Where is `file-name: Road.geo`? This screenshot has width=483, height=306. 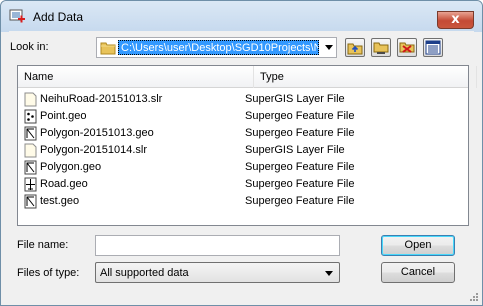
file-name: Road.geo is located at coordinates (64, 184).